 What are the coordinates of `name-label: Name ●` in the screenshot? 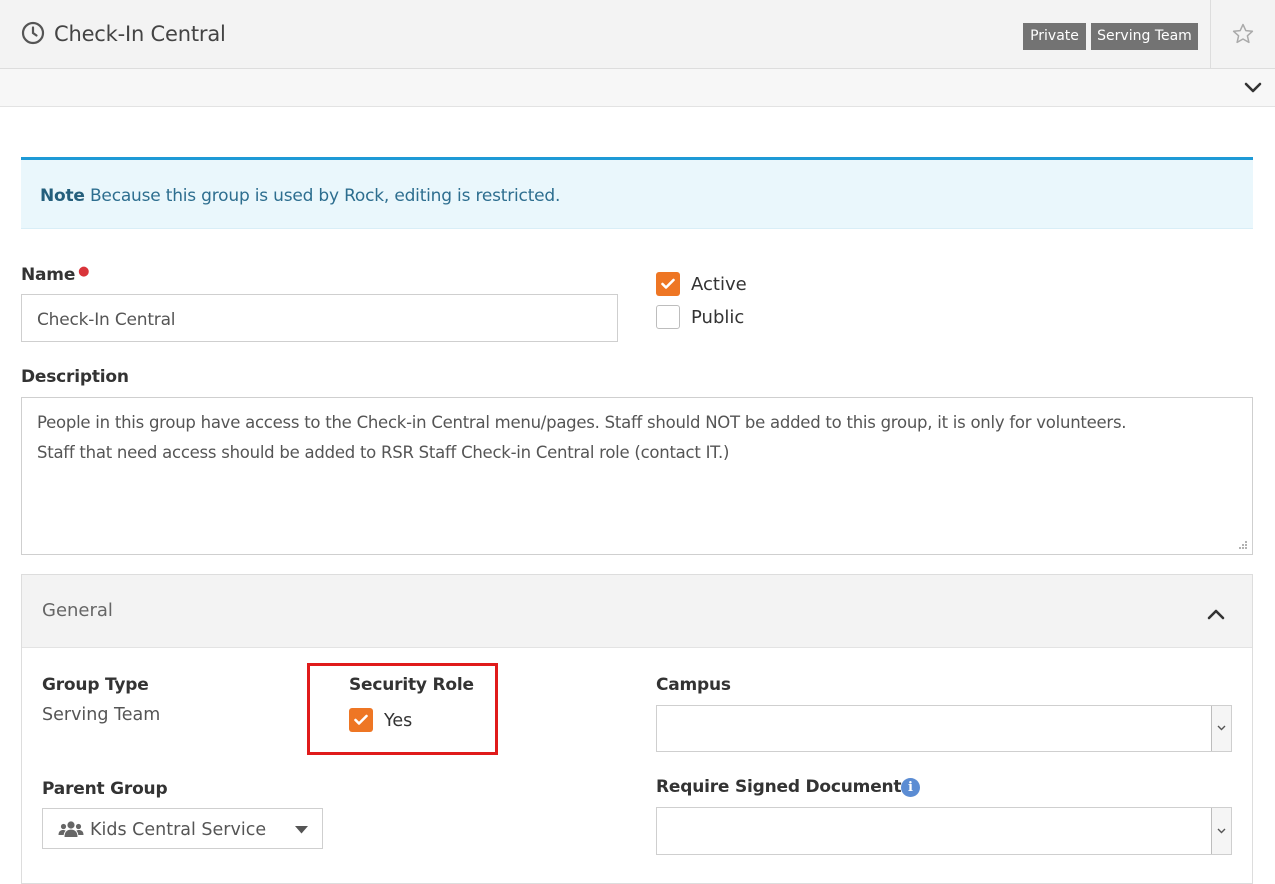 It's located at (55, 274).